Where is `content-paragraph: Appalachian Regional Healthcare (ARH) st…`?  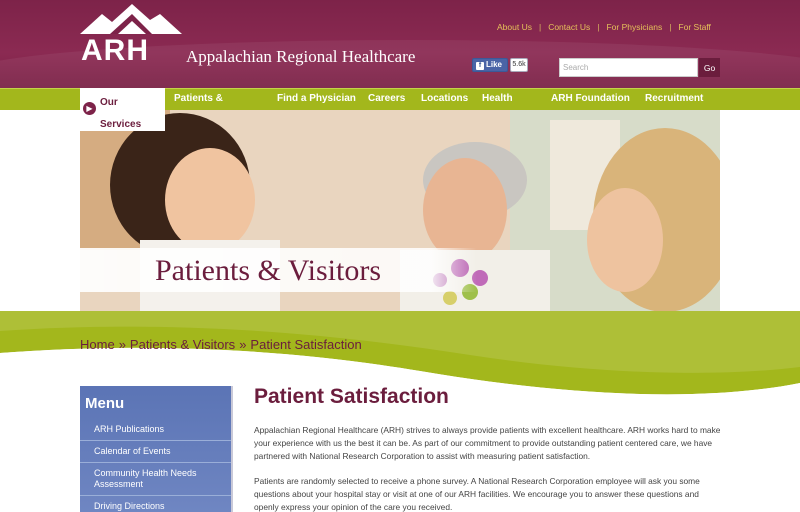 content-paragraph: Appalachian Regional Healthcare (ARH) st… is located at coordinates (487, 443).